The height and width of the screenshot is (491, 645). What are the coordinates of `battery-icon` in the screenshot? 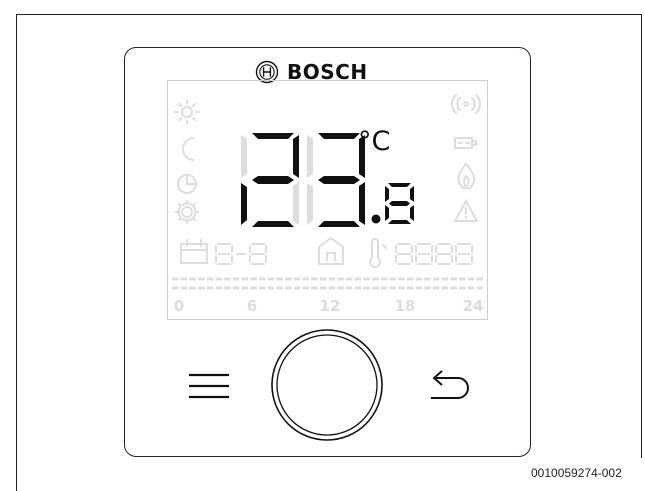 It's located at (465, 143).